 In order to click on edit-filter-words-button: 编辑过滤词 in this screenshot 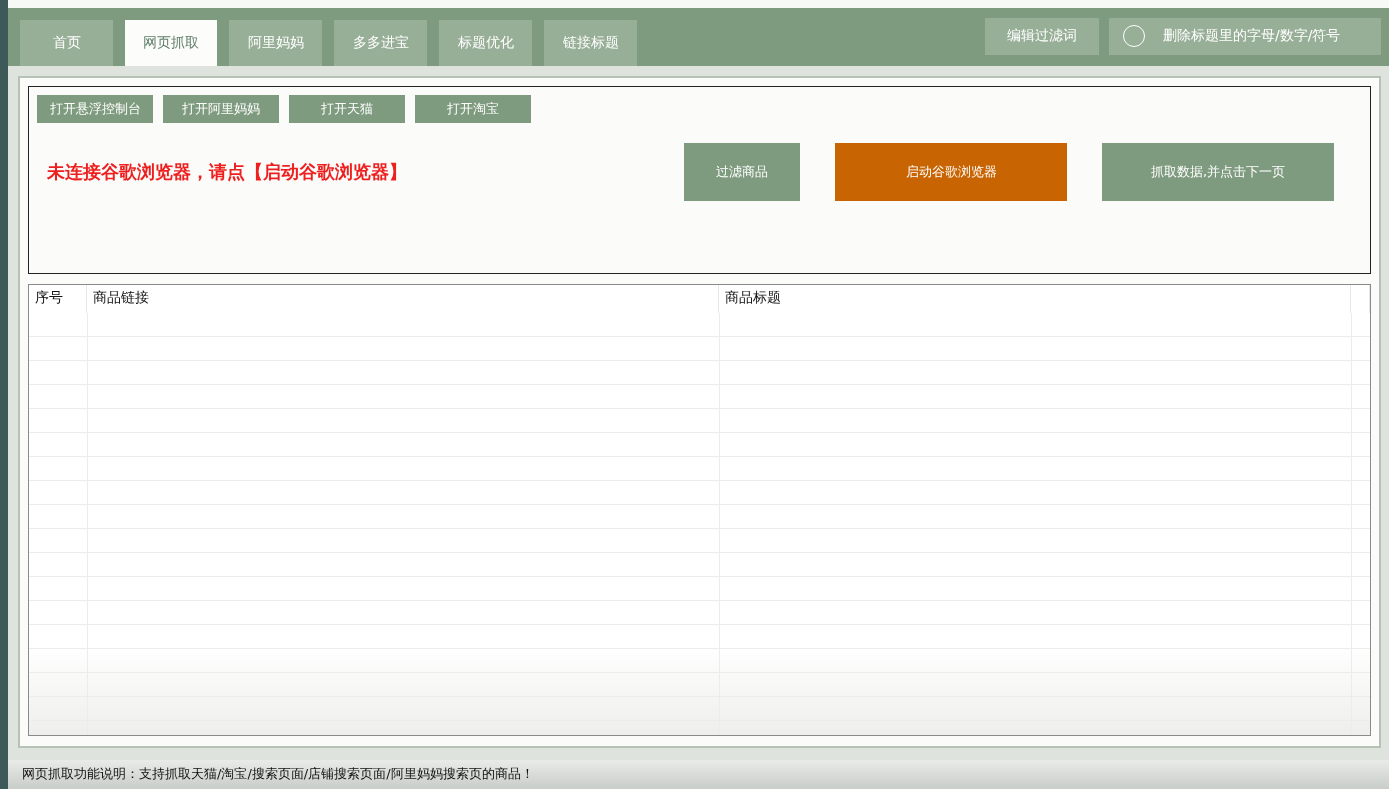, I will do `click(1042, 36)`.